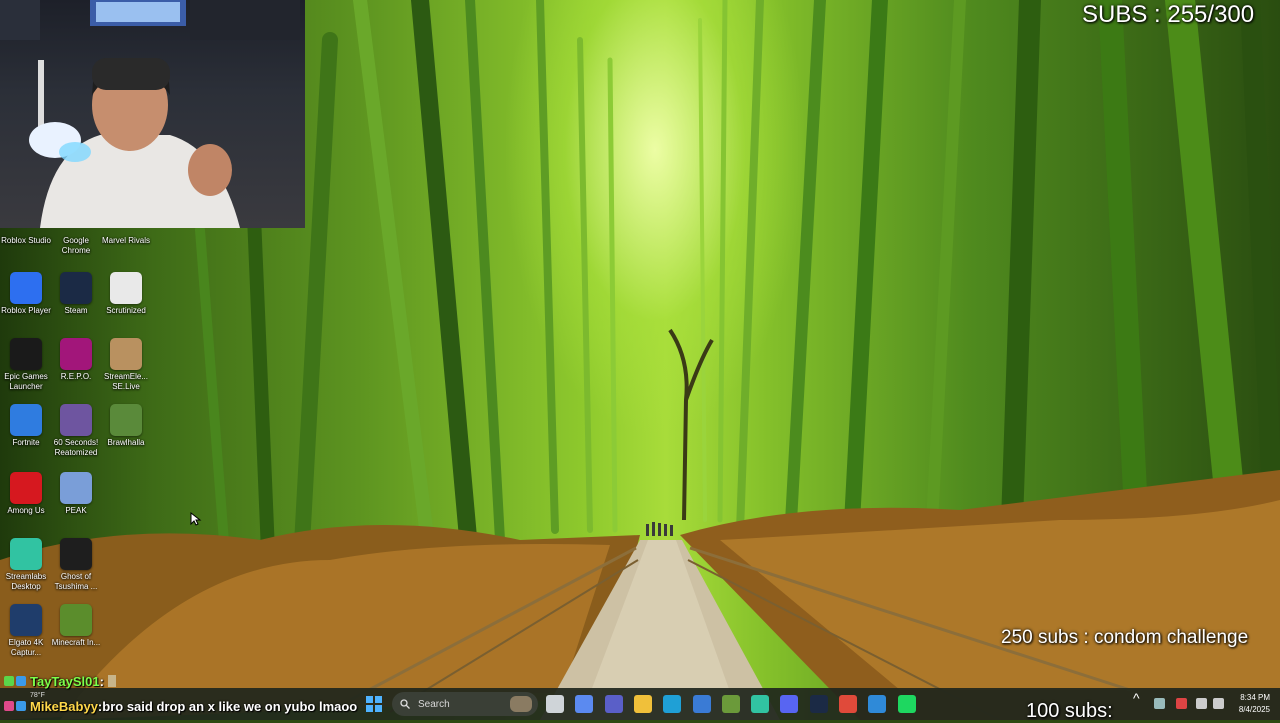  Describe the element at coordinates (26, 381) in the screenshot. I see `desktop-icon-label: Epic Games Launcher` at that location.